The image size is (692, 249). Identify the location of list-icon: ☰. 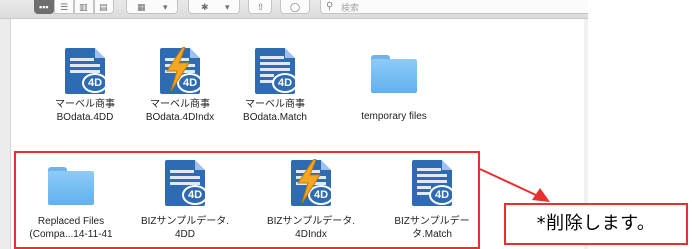
(64, 7).